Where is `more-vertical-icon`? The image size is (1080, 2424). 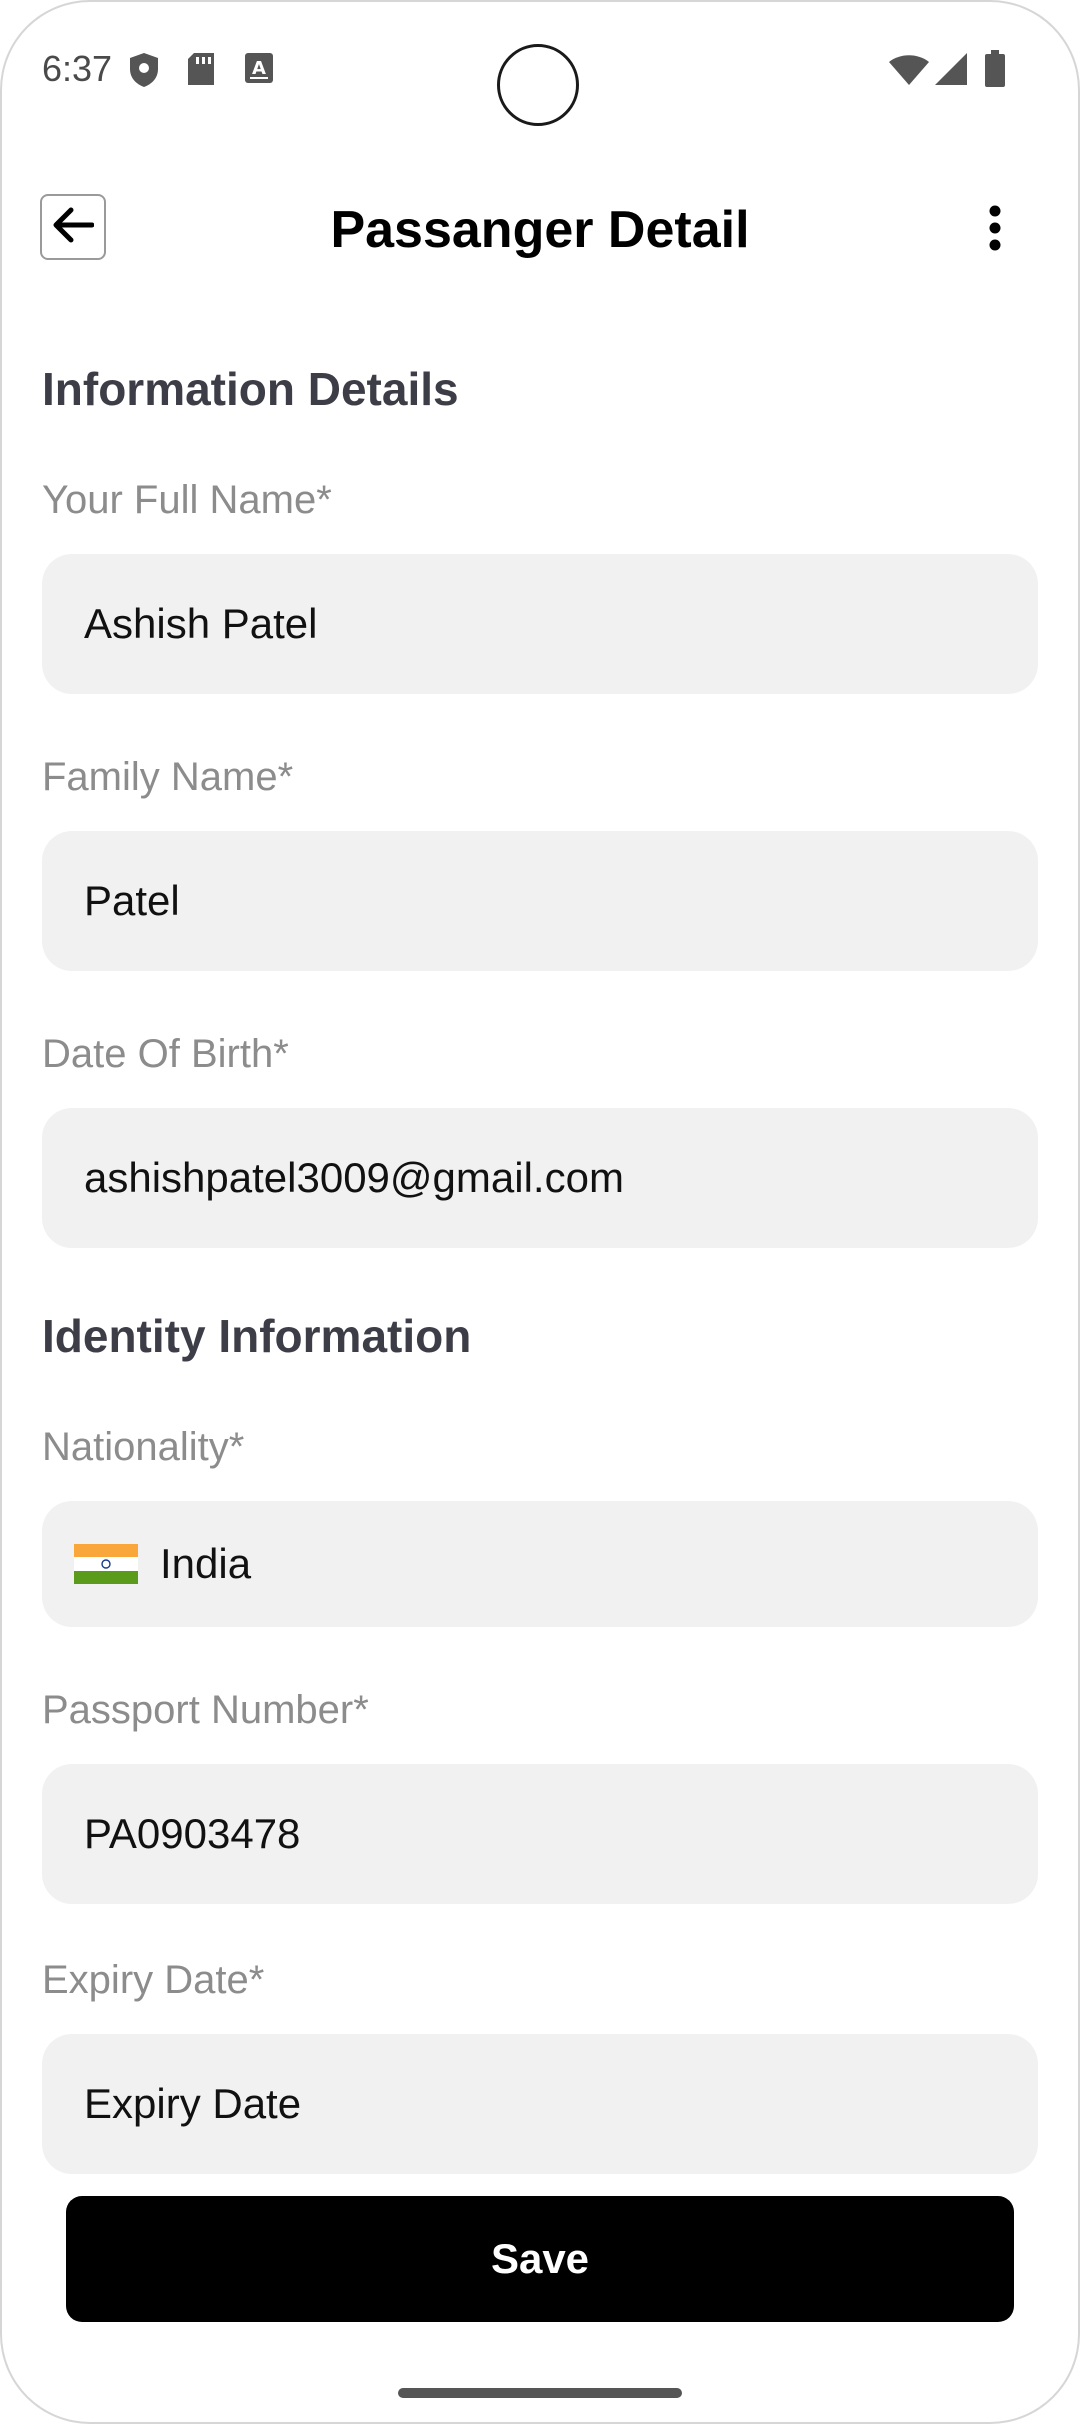
more-vertical-icon is located at coordinates (995, 230).